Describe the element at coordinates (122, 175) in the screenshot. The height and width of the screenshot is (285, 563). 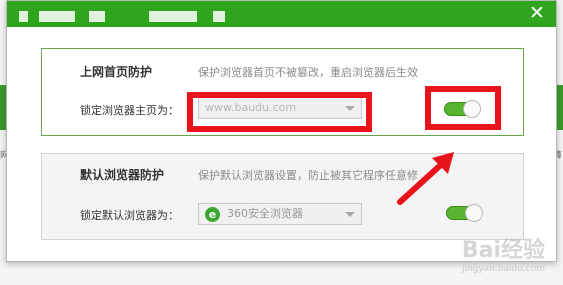
I see `default-browser-protection-heading: 默认浏览器防护` at that location.